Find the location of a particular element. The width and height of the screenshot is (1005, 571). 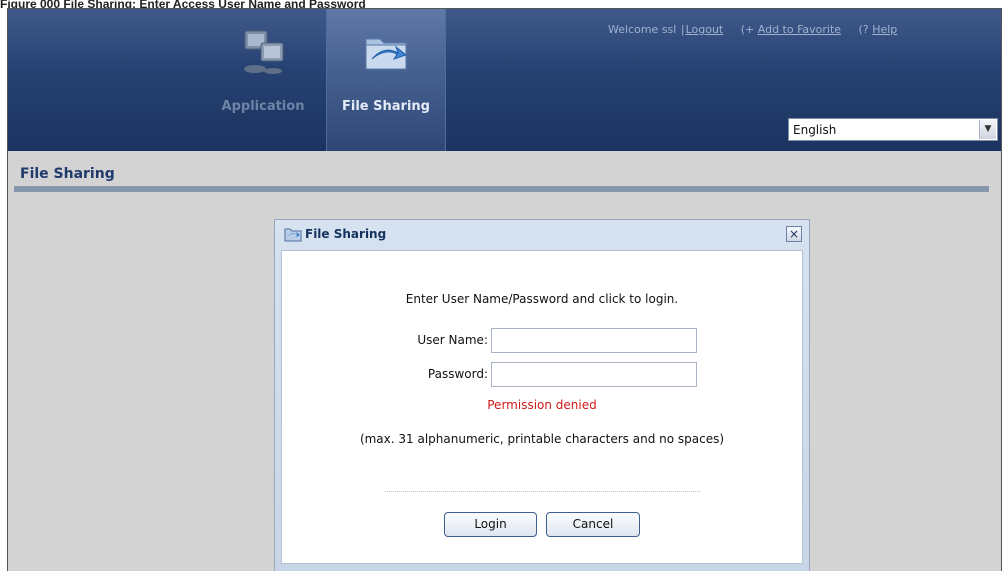

chevron-down-icon: ▼ is located at coordinates (987, 129).